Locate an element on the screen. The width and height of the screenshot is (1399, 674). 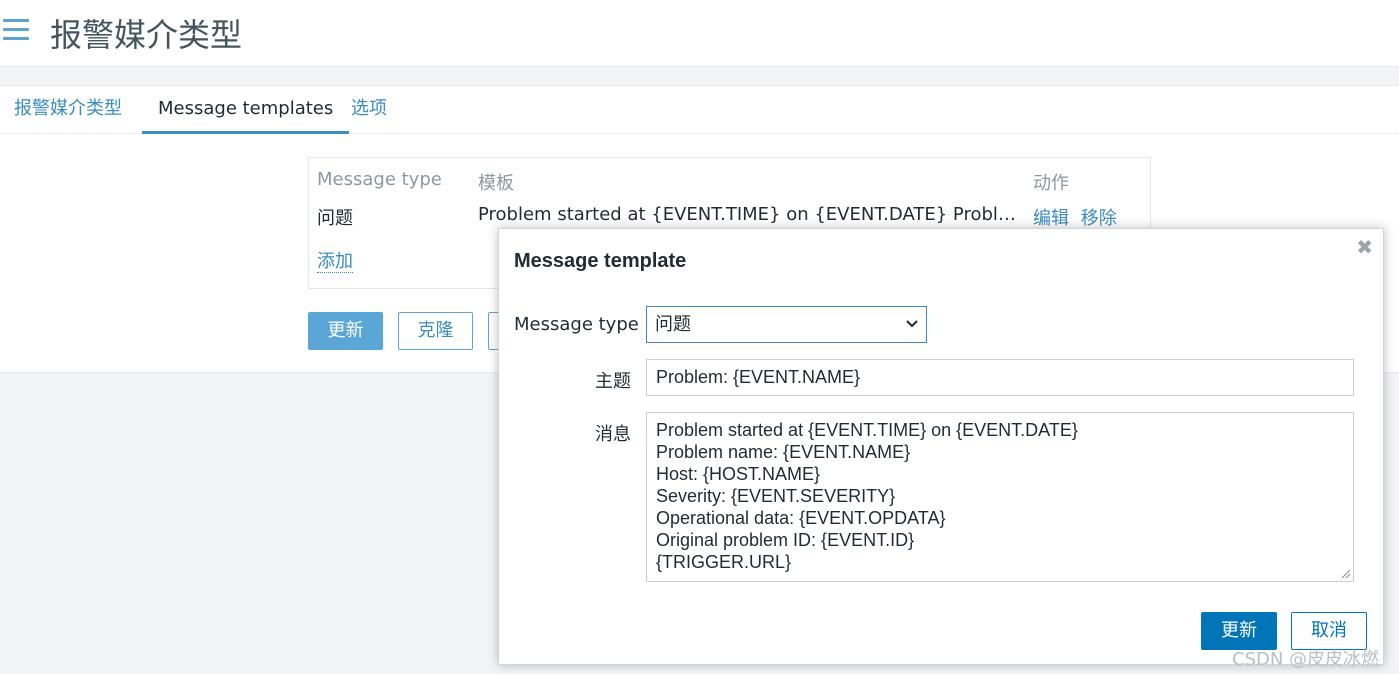
close-icon: ✖ is located at coordinates (1364, 247).